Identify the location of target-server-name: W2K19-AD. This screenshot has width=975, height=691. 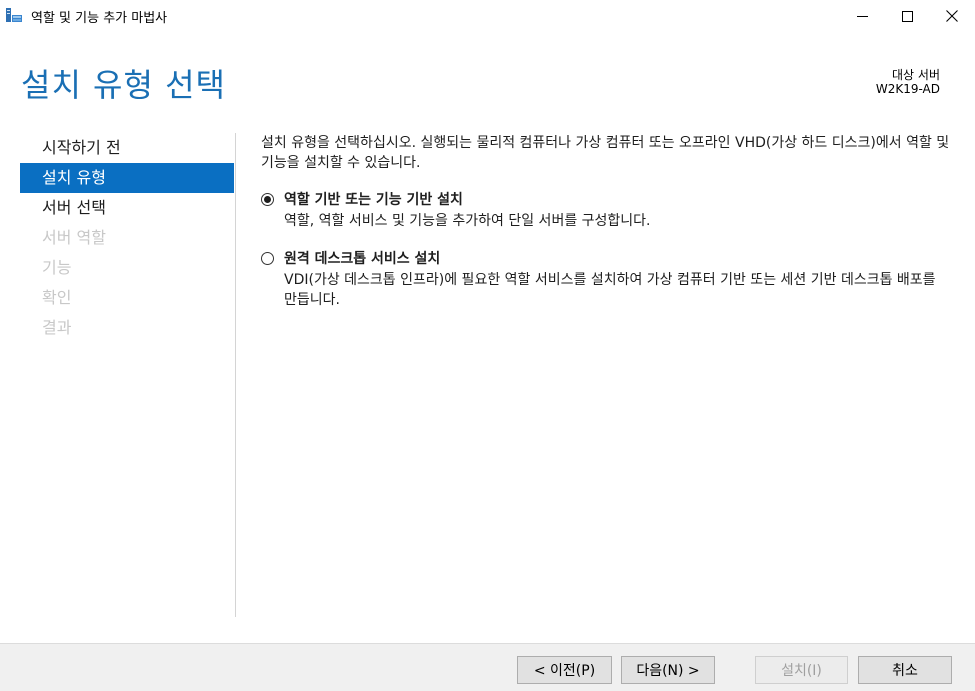
(907, 89).